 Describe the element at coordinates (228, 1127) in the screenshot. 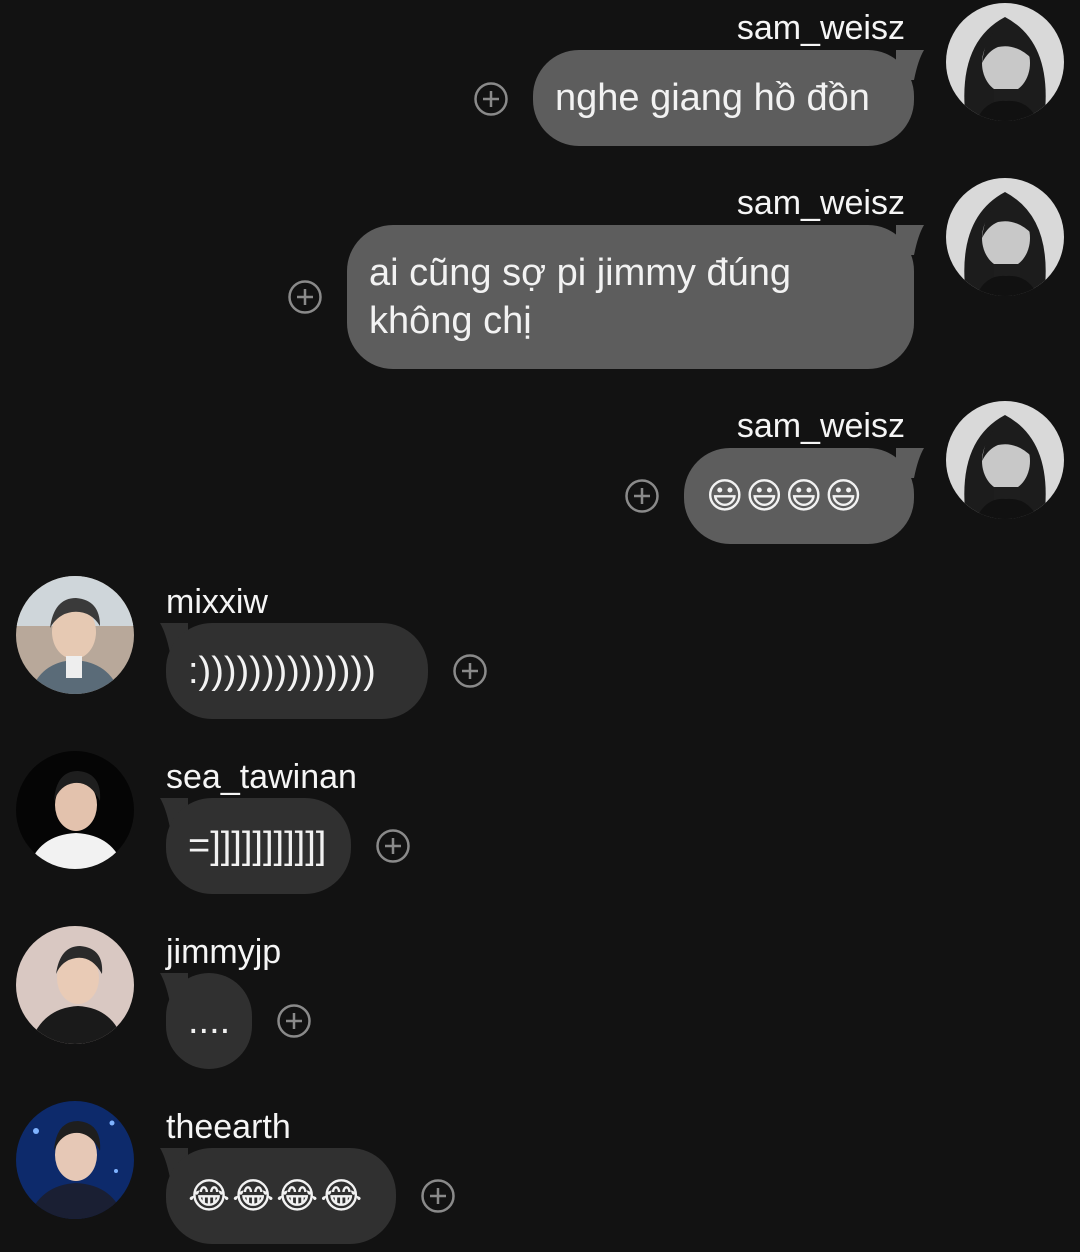

I see `sender-name: theearth` at that location.